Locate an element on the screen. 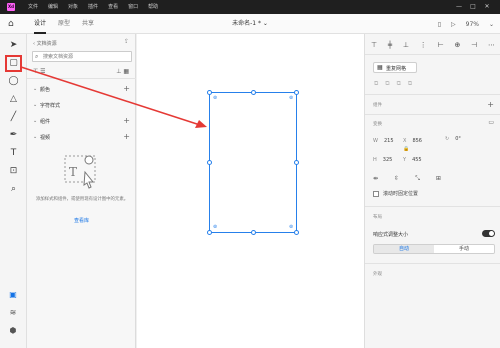 This screenshot has width=500, height=348. minimize-button: — is located at coordinates (459, 7).